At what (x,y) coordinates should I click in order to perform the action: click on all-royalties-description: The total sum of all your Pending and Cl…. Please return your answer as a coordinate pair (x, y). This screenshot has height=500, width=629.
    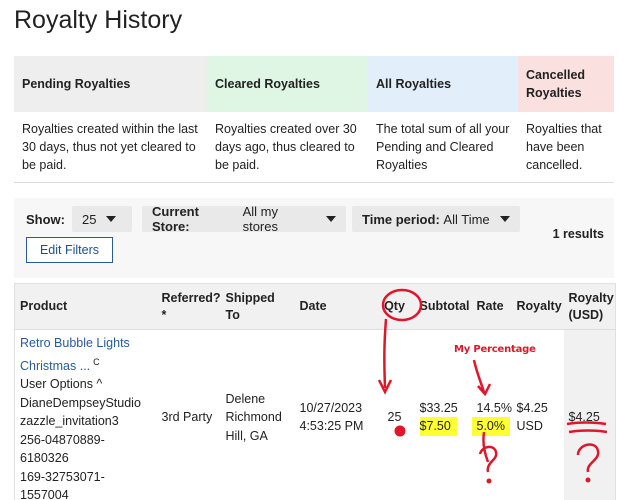
    Looking at the image, I should click on (443, 147).